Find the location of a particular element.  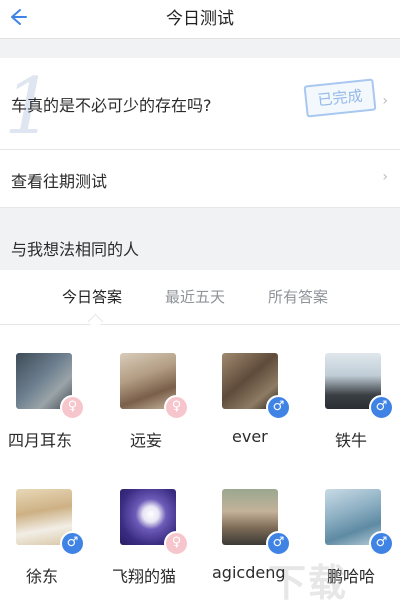

user-name: 飞翔的猫 is located at coordinates (144, 576).